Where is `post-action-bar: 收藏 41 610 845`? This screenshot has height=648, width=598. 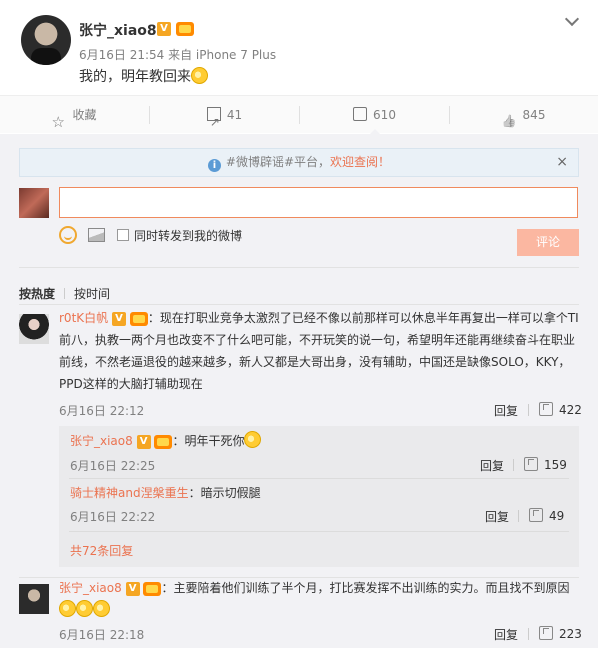
post-action-bar: 收藏 41 610 845 is located at coordinates (299, 118).